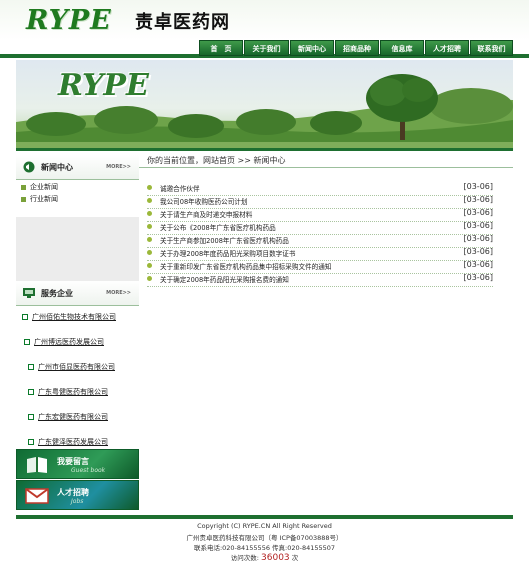 This screenshot has height=564, width=529. What do you see at coordinates (77, 293) in the screenshot?
I see `sidebar-services-header: 服务企业 MORE>>` at bounding box center [77, 293].